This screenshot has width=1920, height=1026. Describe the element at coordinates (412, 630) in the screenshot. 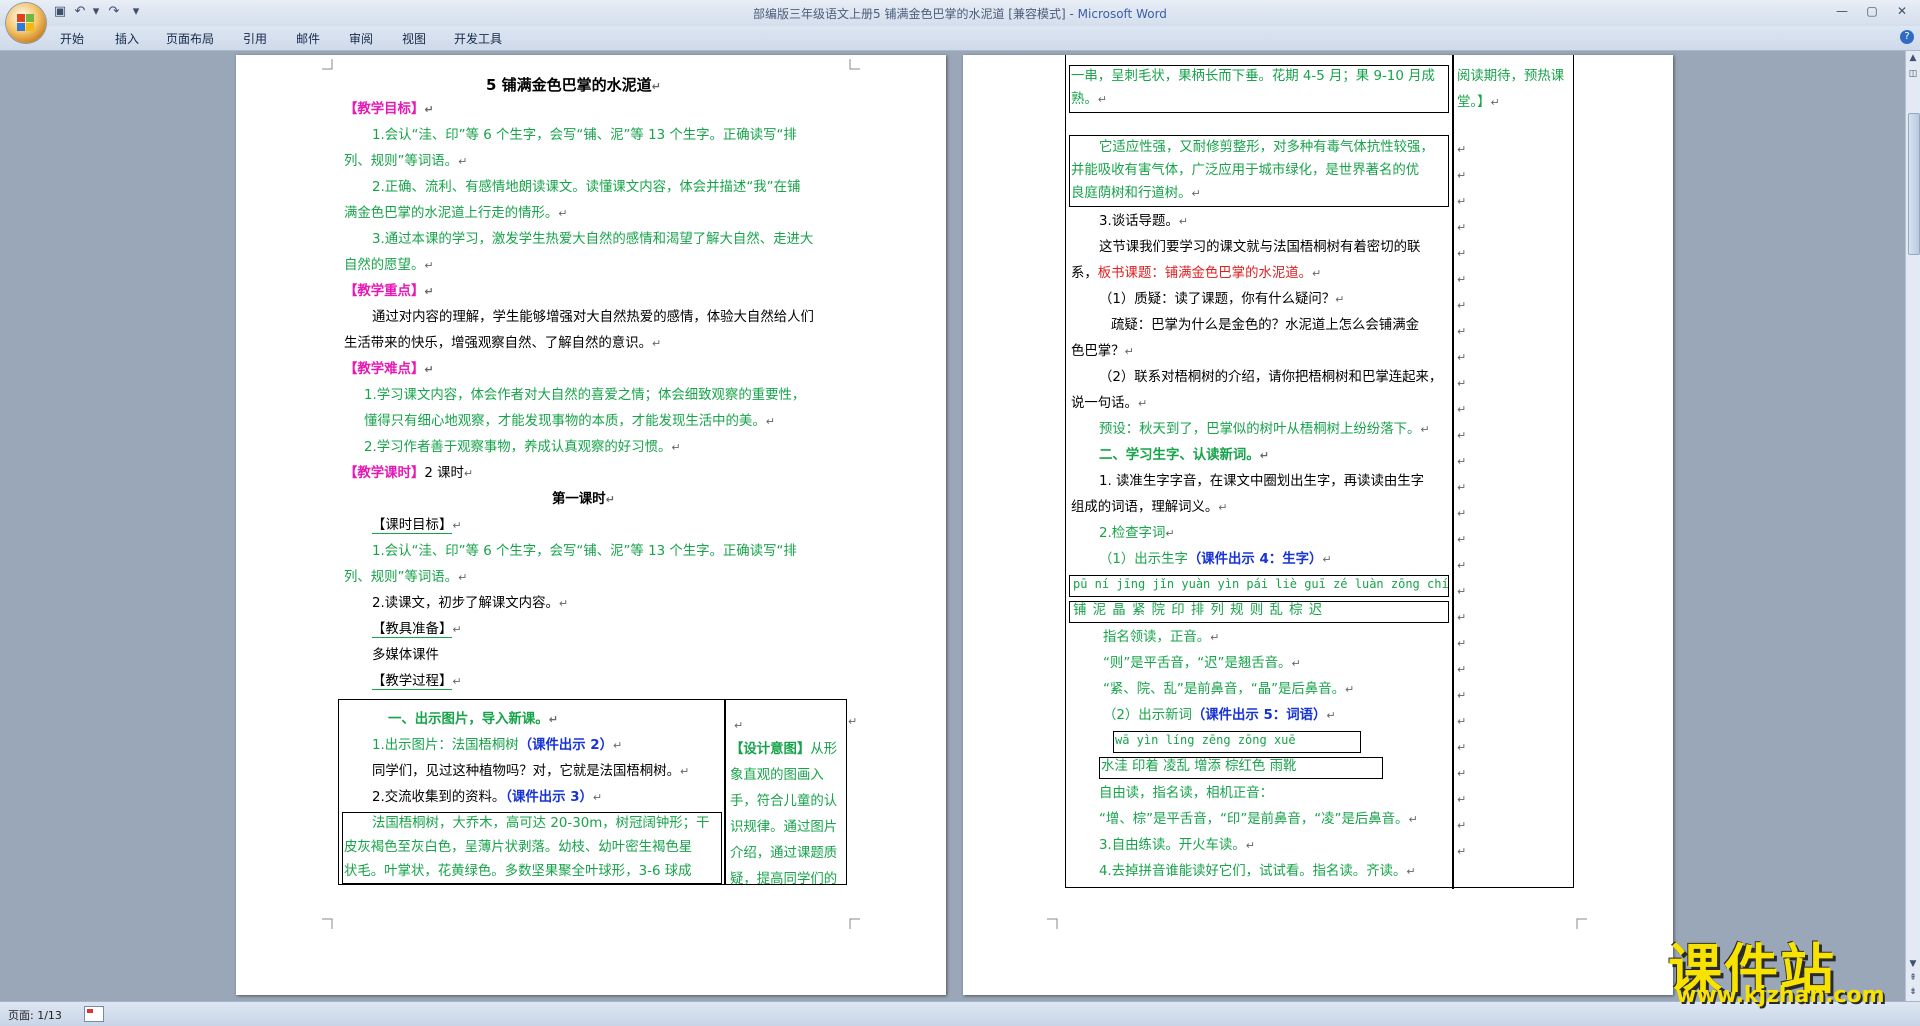

I see `prep-heading-text: 【教具准备】` at that location.